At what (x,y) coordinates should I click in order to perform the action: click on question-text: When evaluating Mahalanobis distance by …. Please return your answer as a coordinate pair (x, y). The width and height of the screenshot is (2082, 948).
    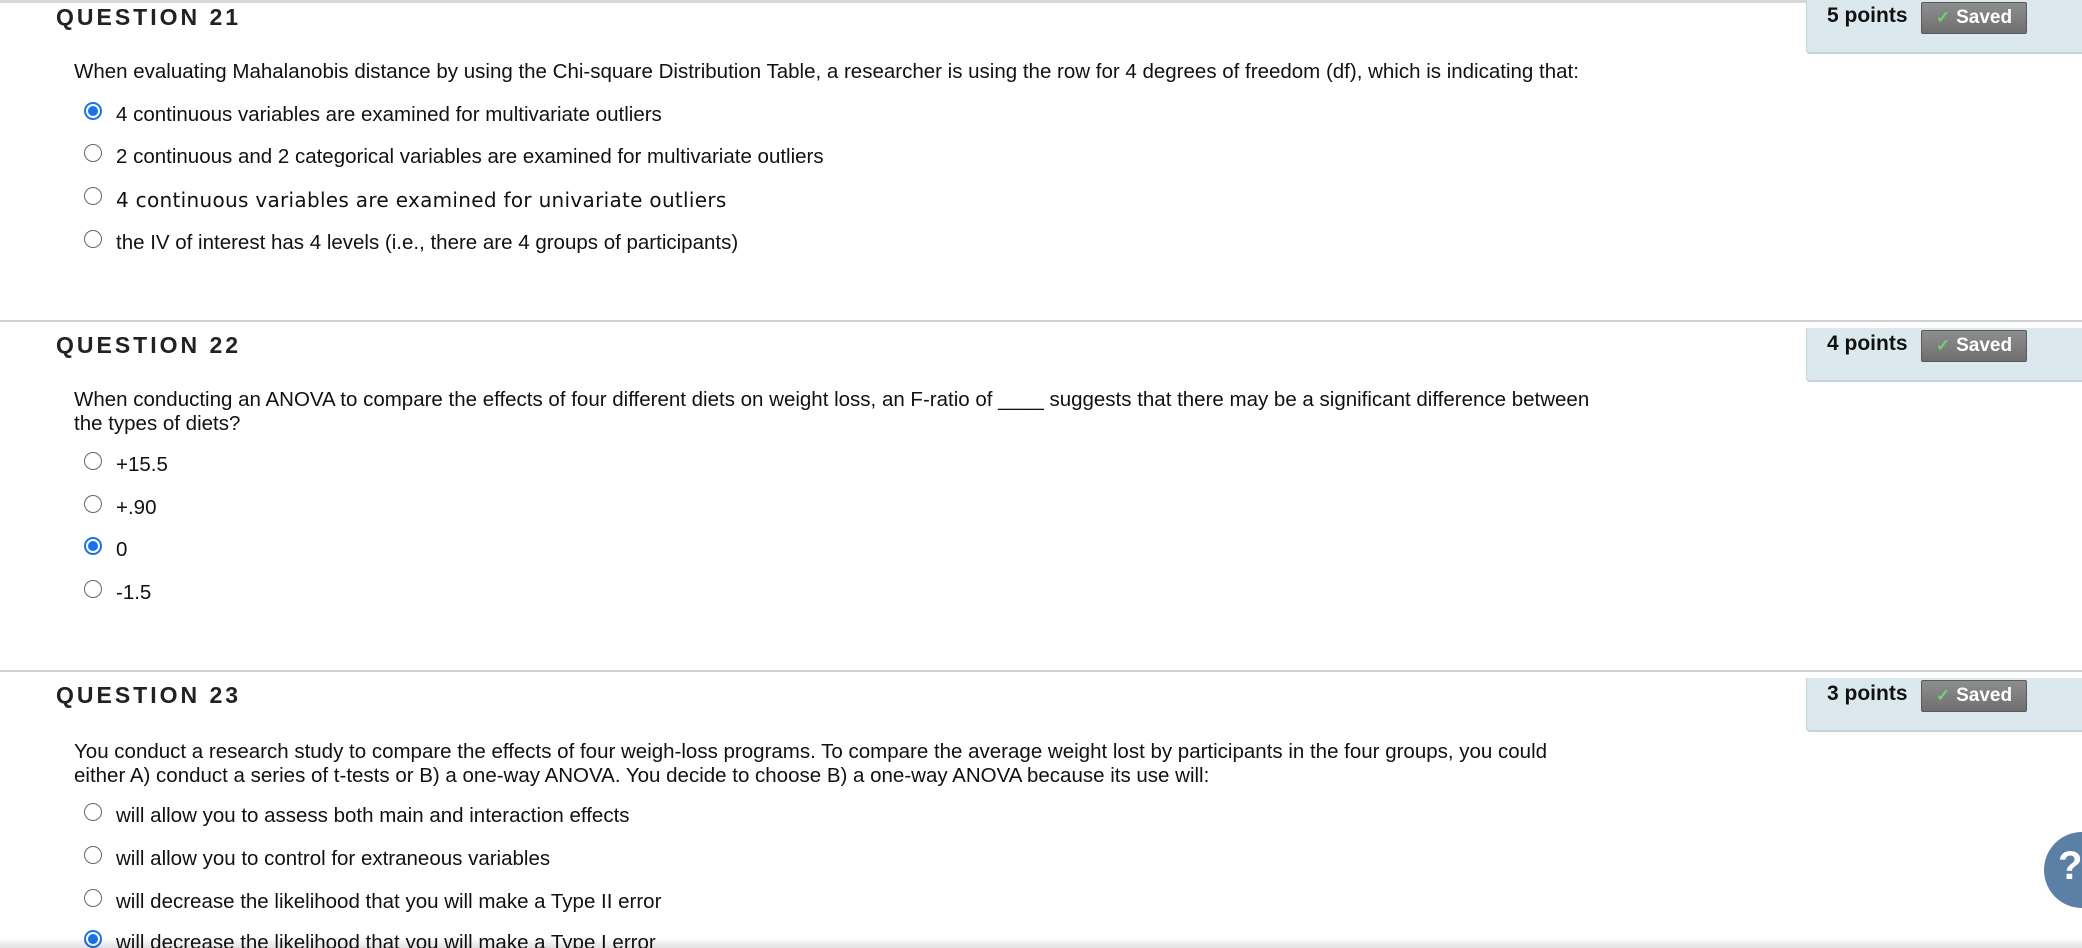
    Looking at the image, I should click on (826, 71).